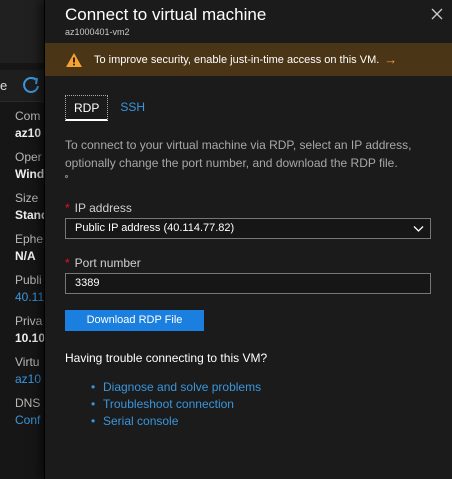  I want to click on property-label: DNS, so click(28, 403).